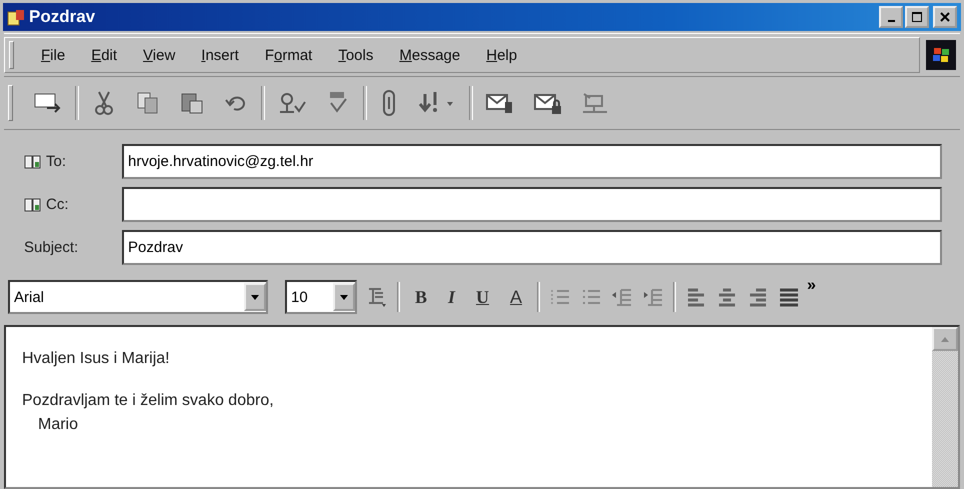  I want to click on minimize-icon, so click(891, 21).